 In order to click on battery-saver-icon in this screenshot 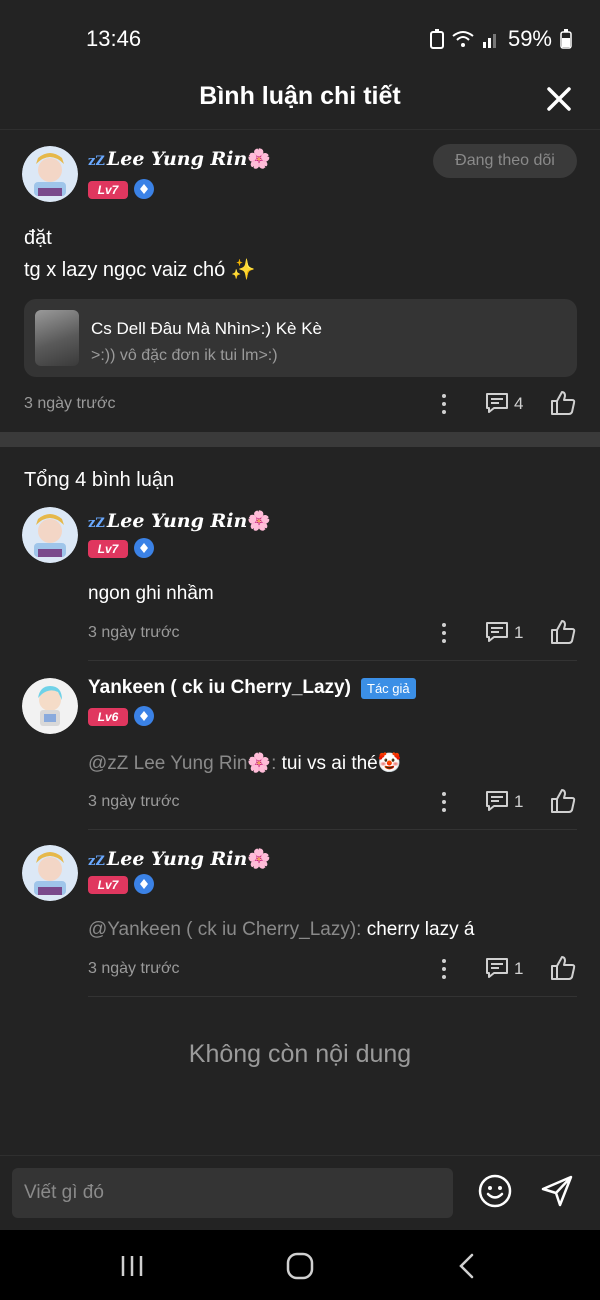, I will do `click(436, 39)`.